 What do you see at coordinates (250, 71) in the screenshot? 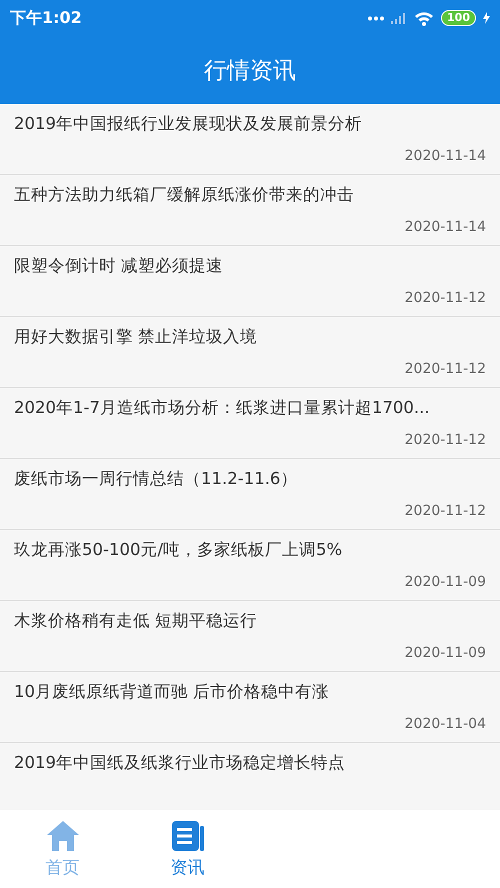
I see `page-title: 行情资讯` at bounding box center [250, 71].